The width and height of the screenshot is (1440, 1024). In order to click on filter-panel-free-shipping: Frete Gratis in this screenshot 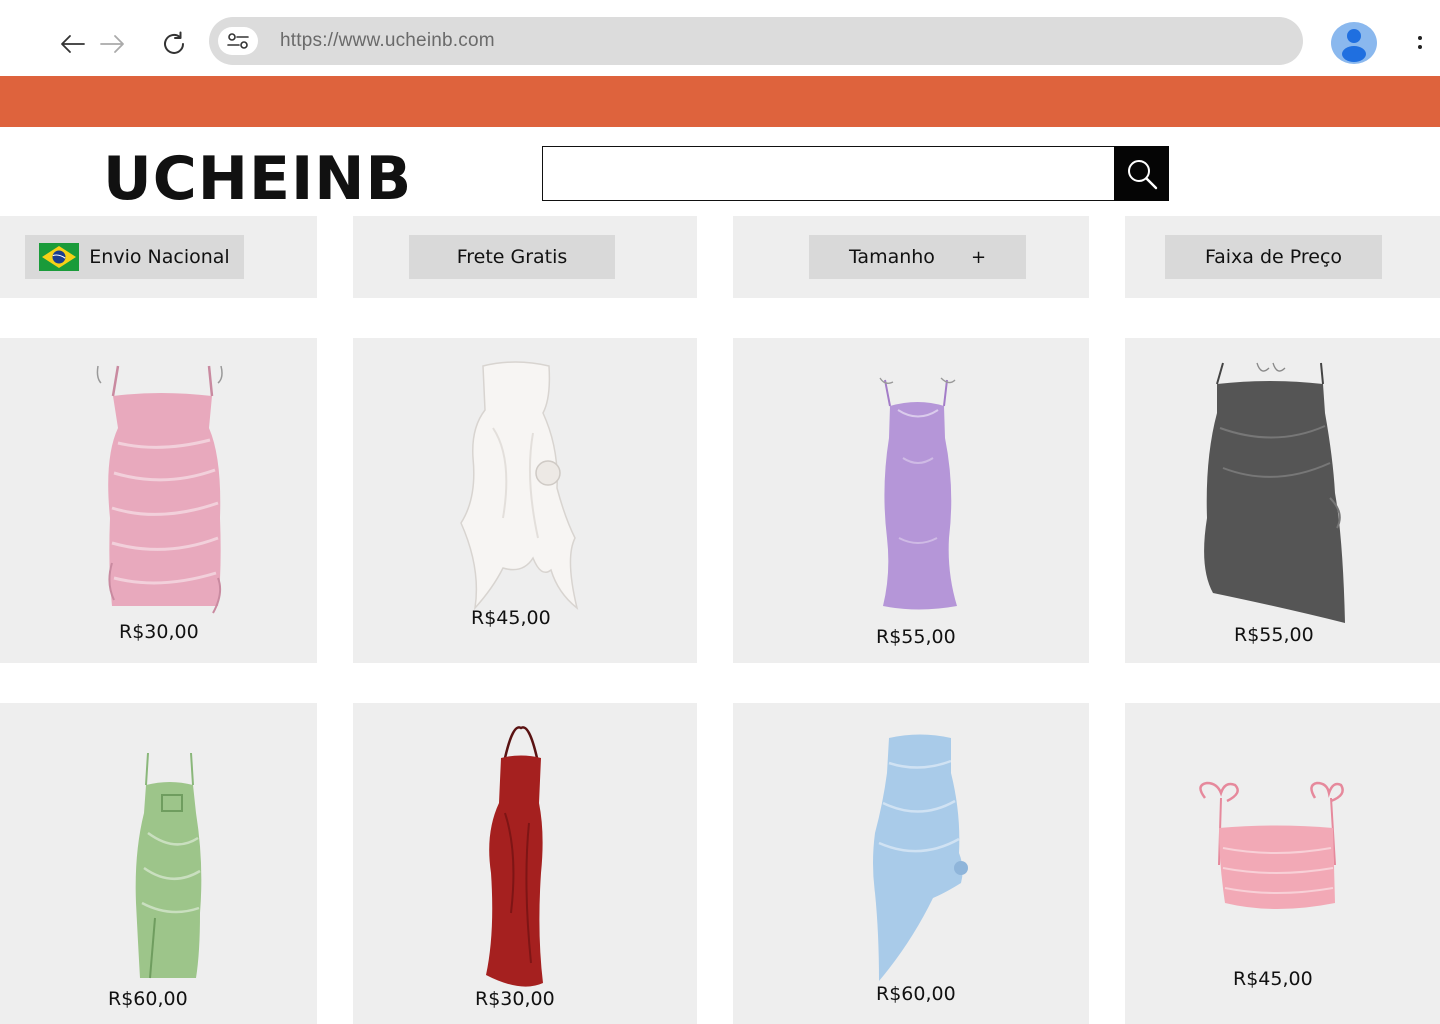, I will do `click(525, 257)`.